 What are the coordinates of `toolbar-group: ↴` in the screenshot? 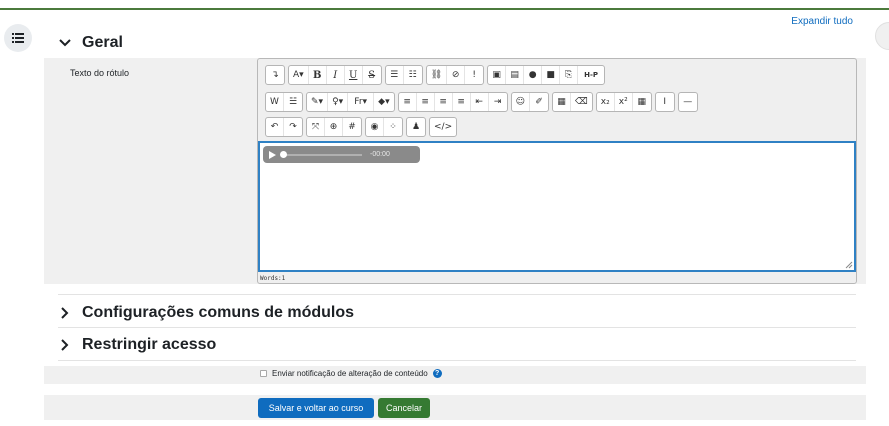 It's located at (275, 75).